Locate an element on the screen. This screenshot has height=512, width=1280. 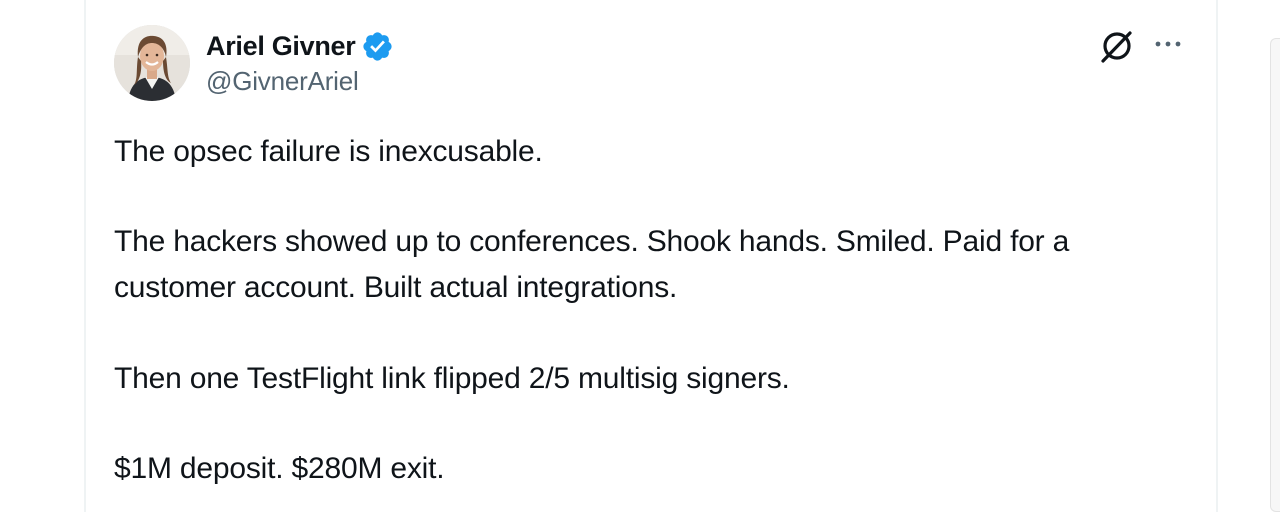
profile-photo is located at coordinates (152, 63).